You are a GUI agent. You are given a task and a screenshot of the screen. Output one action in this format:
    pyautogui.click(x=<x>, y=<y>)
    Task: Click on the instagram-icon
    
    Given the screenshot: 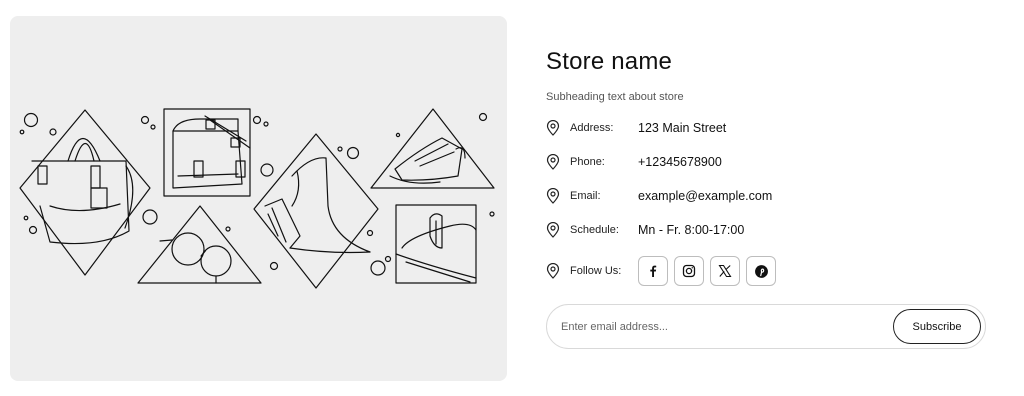 What is the action you would take?
    pyautogui.click(x=689, y=271)
    